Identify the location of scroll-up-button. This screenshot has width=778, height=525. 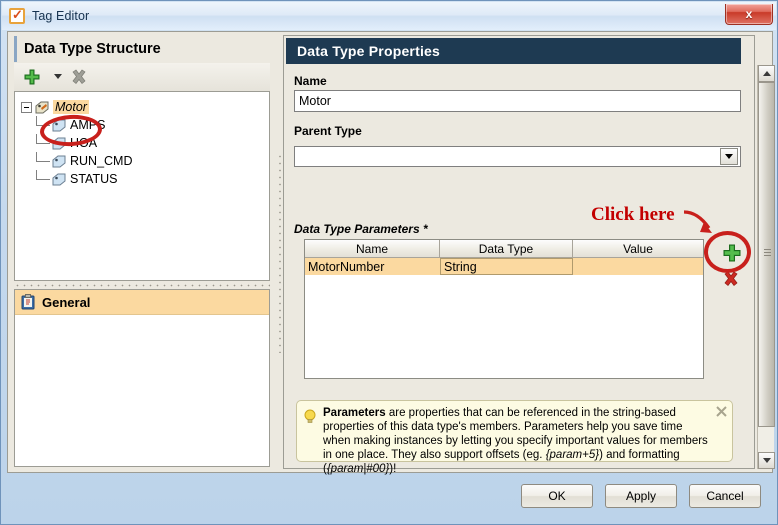
(766, 73).